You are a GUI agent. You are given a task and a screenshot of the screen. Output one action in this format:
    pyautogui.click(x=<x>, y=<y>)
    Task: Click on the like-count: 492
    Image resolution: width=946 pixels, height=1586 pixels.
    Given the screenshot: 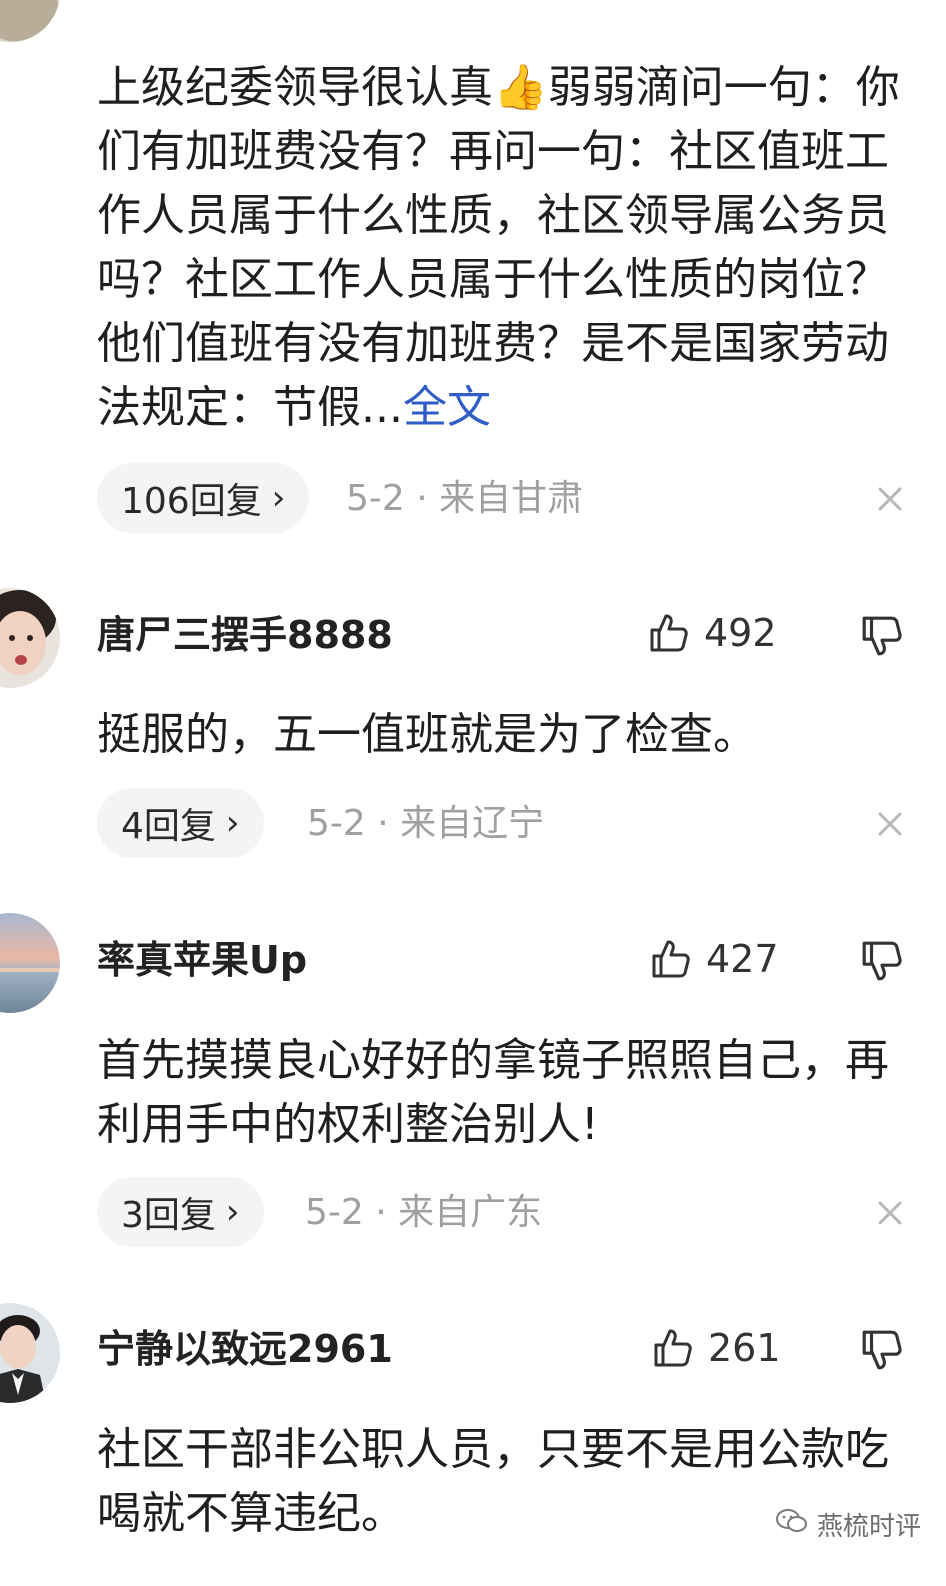 What is the action you would take?
    pyautogui.click(x=740, y=633)
    